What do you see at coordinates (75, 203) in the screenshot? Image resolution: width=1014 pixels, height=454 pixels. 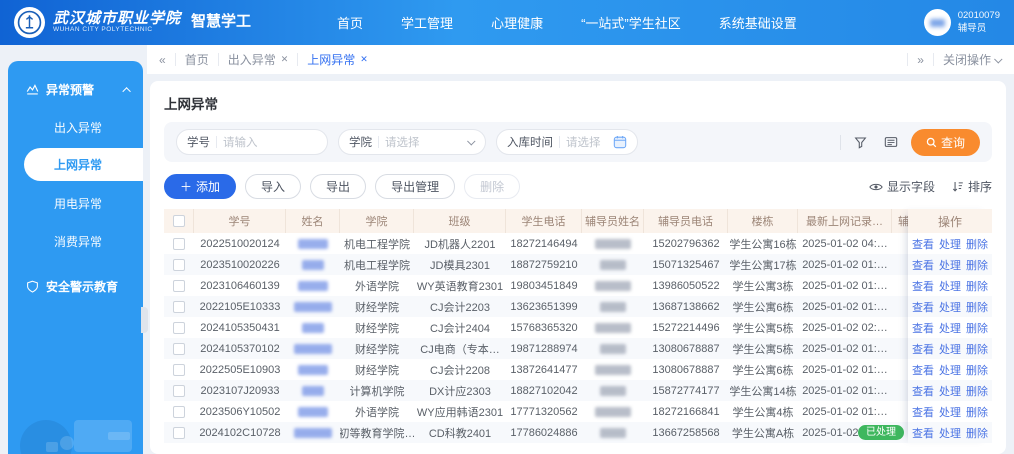 I see `sidebar-item-electricity: 用电异常` at bounding box center [75, 203].